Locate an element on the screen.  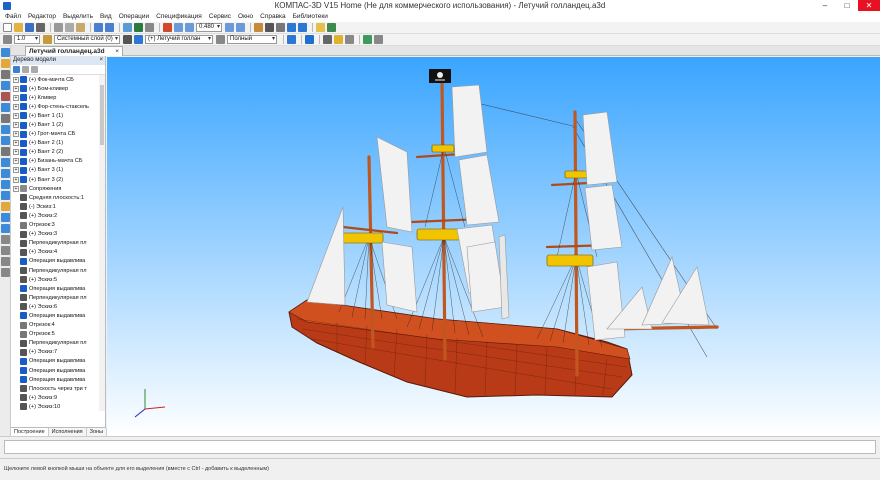
snap-icon is located at coordinates (327, 39).